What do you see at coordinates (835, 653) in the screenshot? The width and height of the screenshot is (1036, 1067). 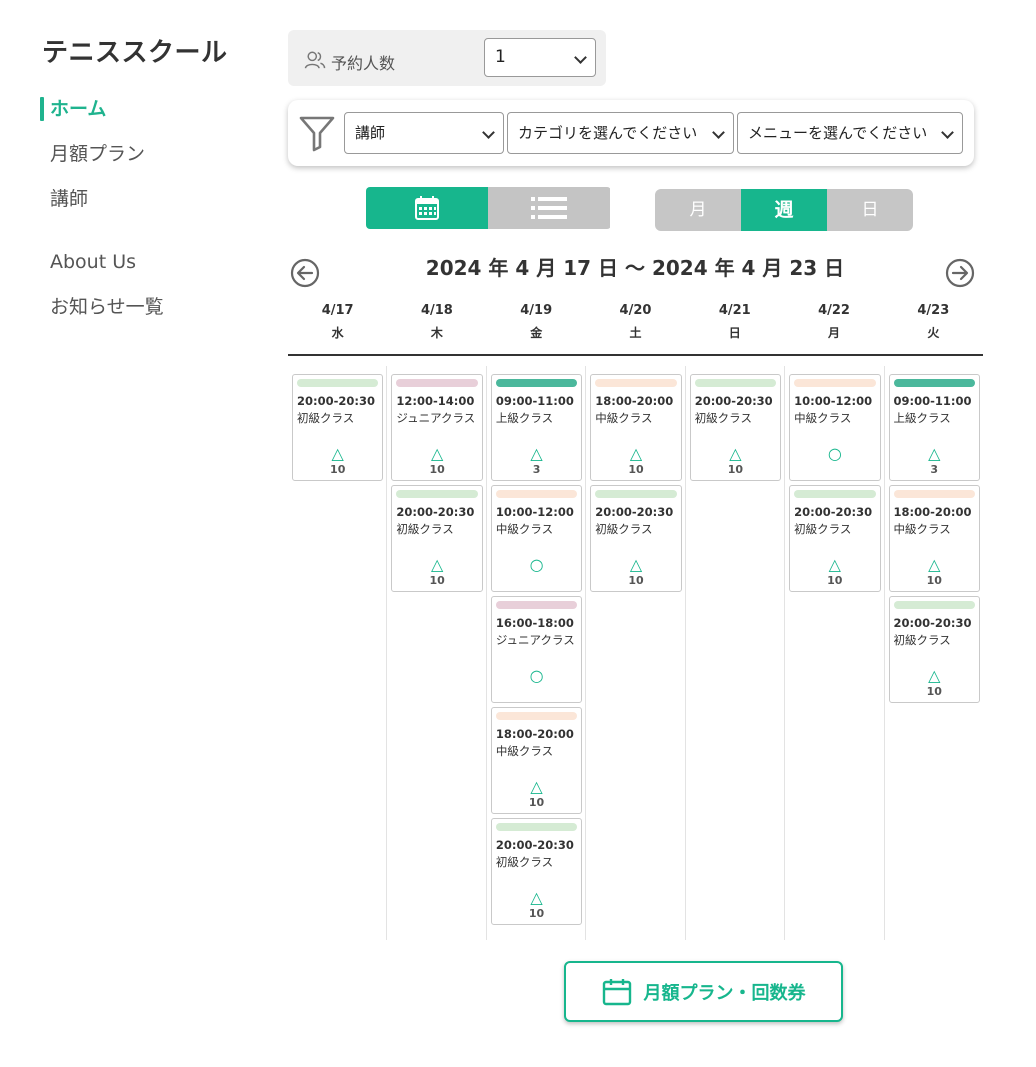 I see `day-column: 10:00-12:00 中級クラス ○ 20:00-20:30 初級クラス △ 10` at bounding box center [835, 653].